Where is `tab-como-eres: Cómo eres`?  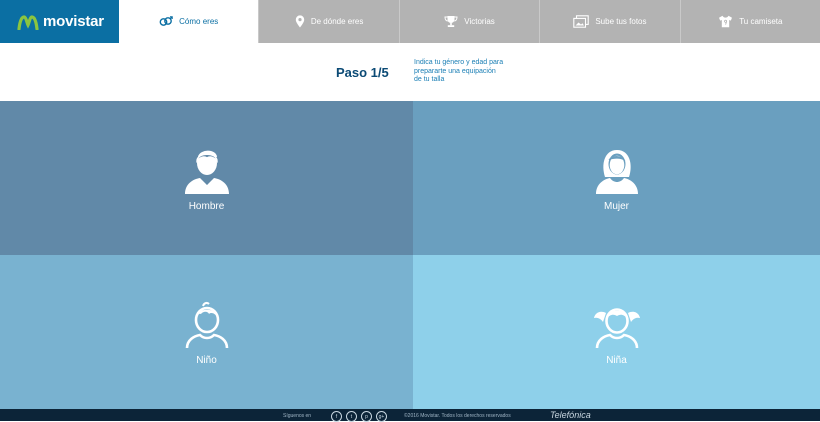
tab-como-eres: Cómo eres is located at coordinates (189, 21).